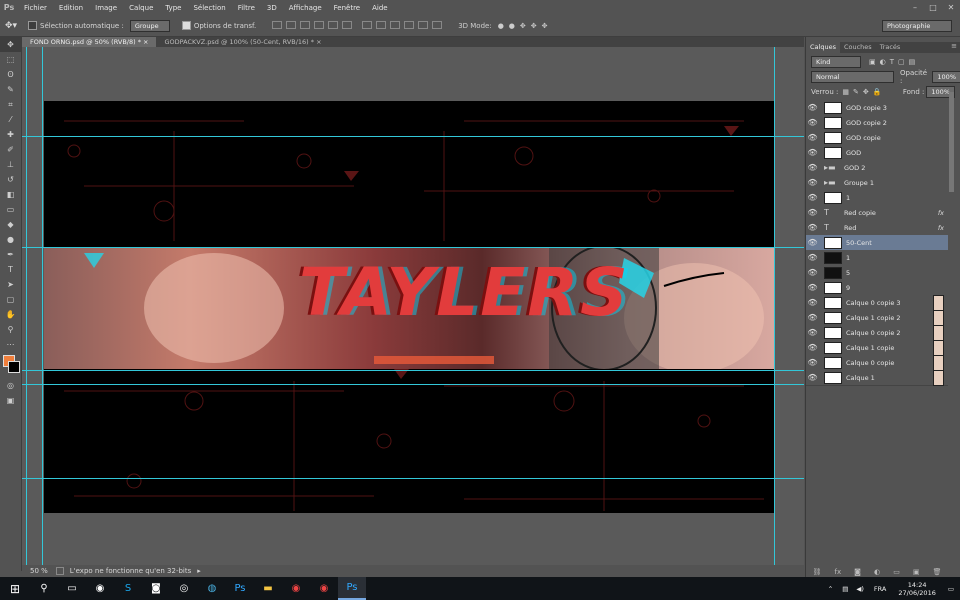 Image resolution: width=960 pixels, height=600 pixels. Describe the element at coordinates (100, 588) in the screenshot. I see `steam-icon: ◉` at that location.